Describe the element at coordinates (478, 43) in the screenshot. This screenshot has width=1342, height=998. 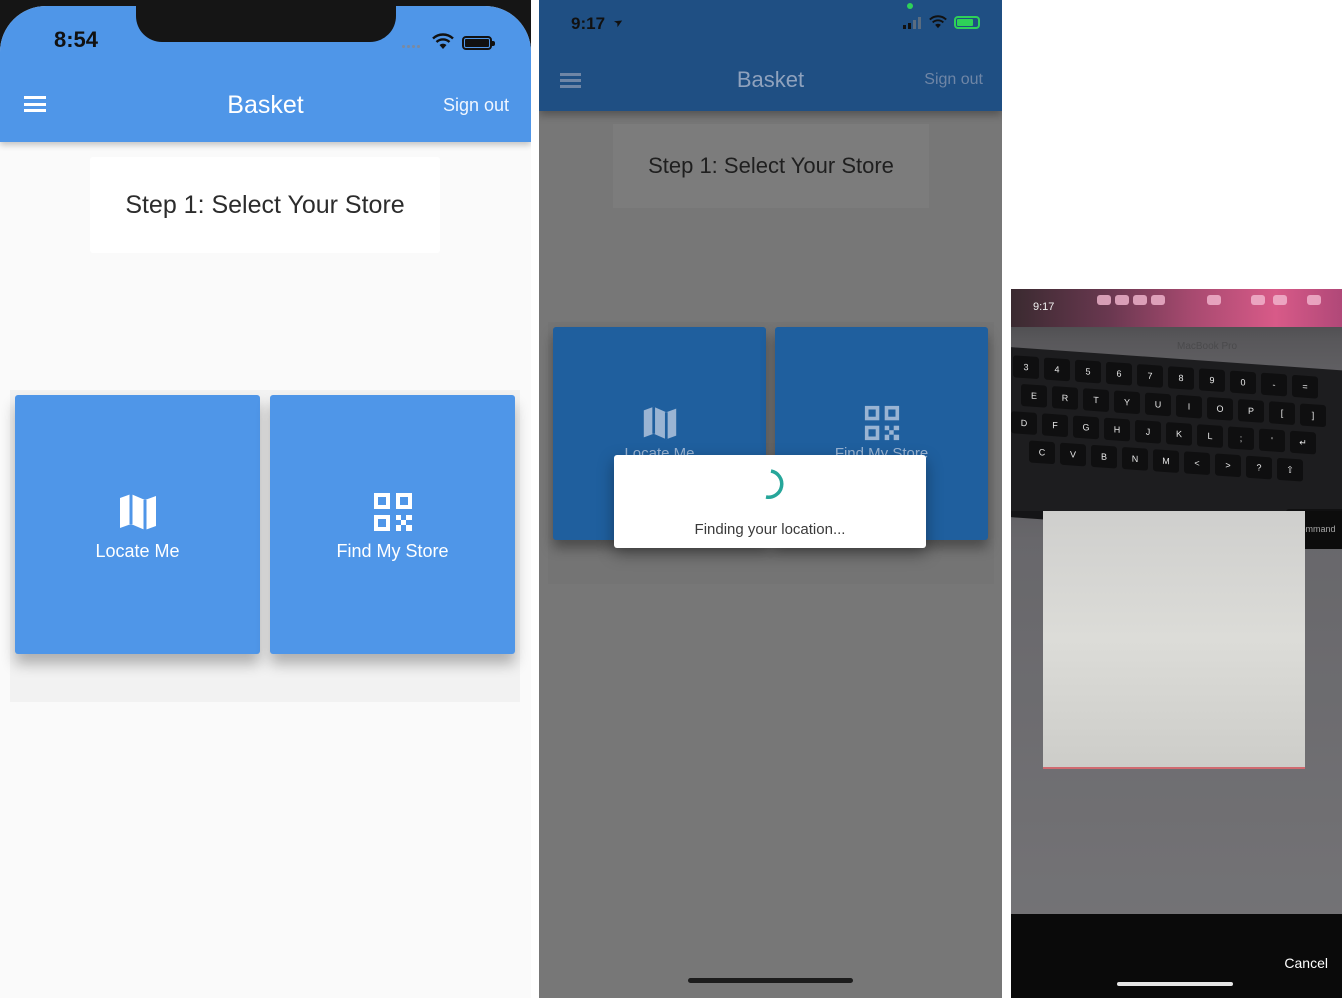
I see `battery-icon` at that location.